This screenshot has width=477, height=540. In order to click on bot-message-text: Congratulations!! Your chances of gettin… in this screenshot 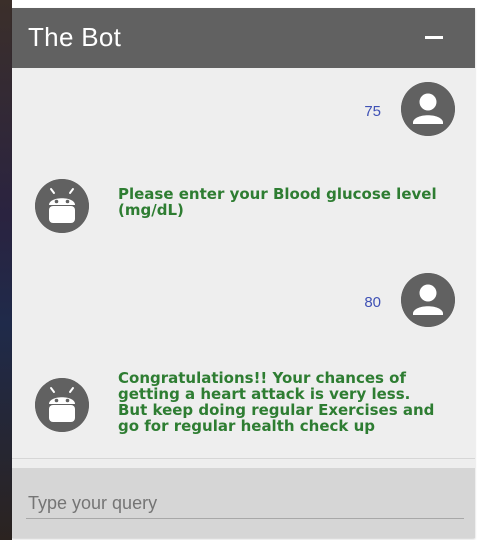, I will do `click(276, 402)`.